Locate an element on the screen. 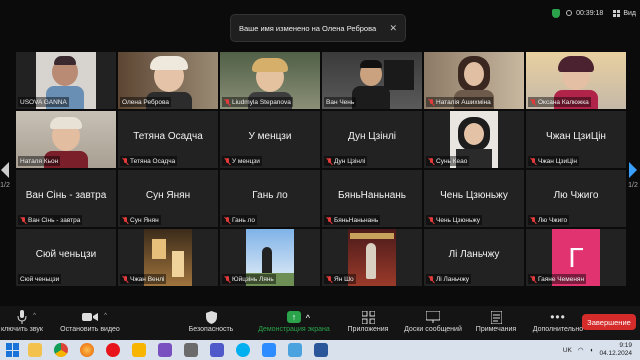  participant-tile: Наталія Ашихміна is located at coordinates (474, 80).